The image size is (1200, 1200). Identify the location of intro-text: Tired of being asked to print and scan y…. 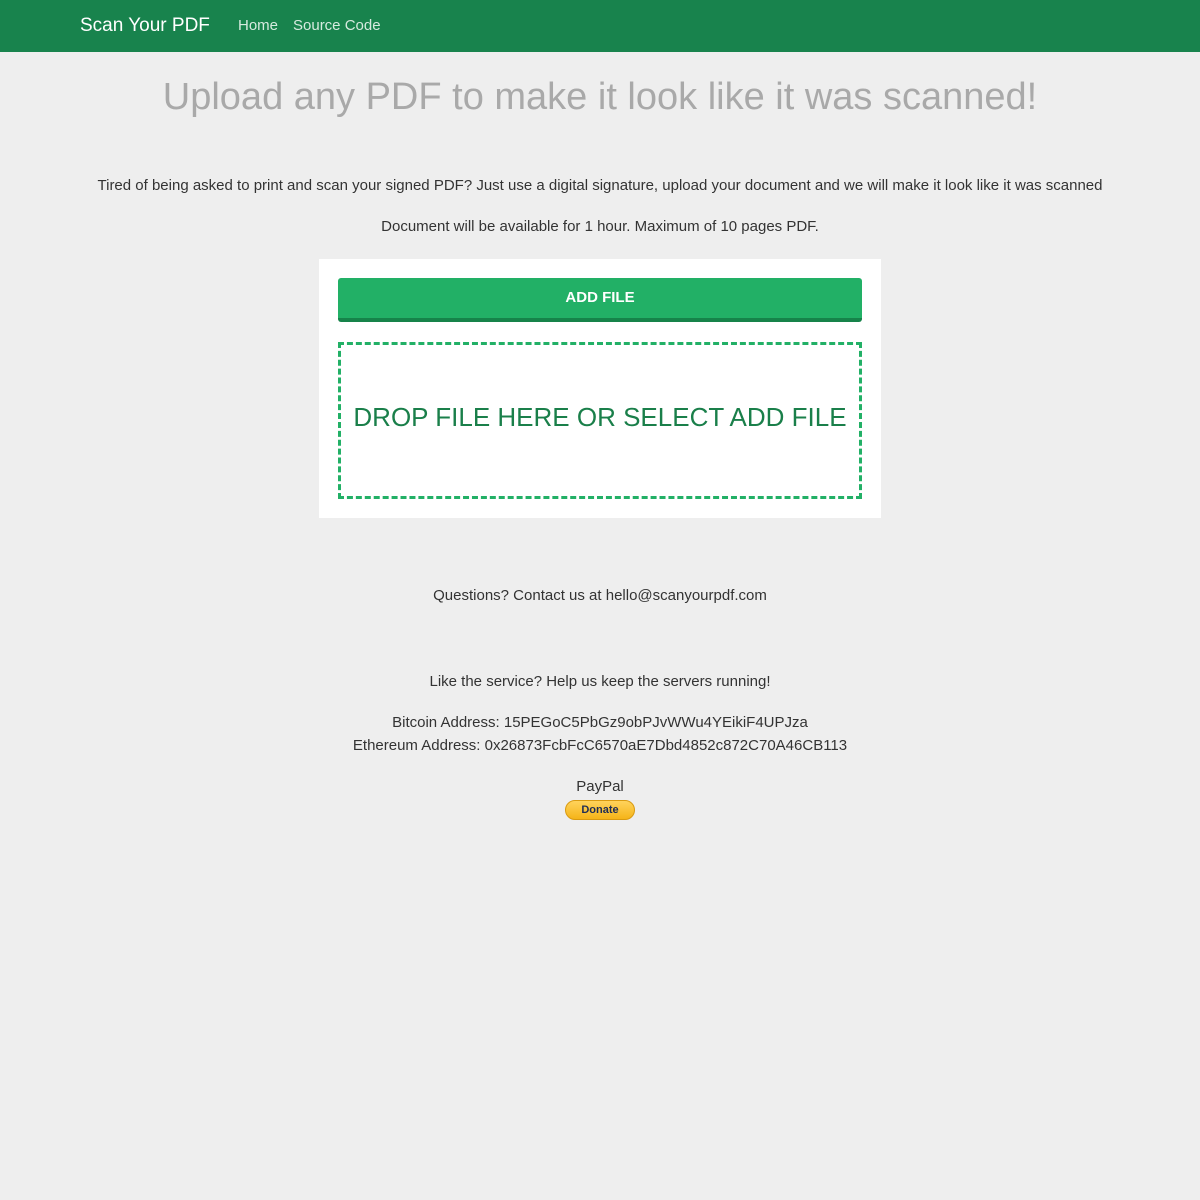
(600, 185).